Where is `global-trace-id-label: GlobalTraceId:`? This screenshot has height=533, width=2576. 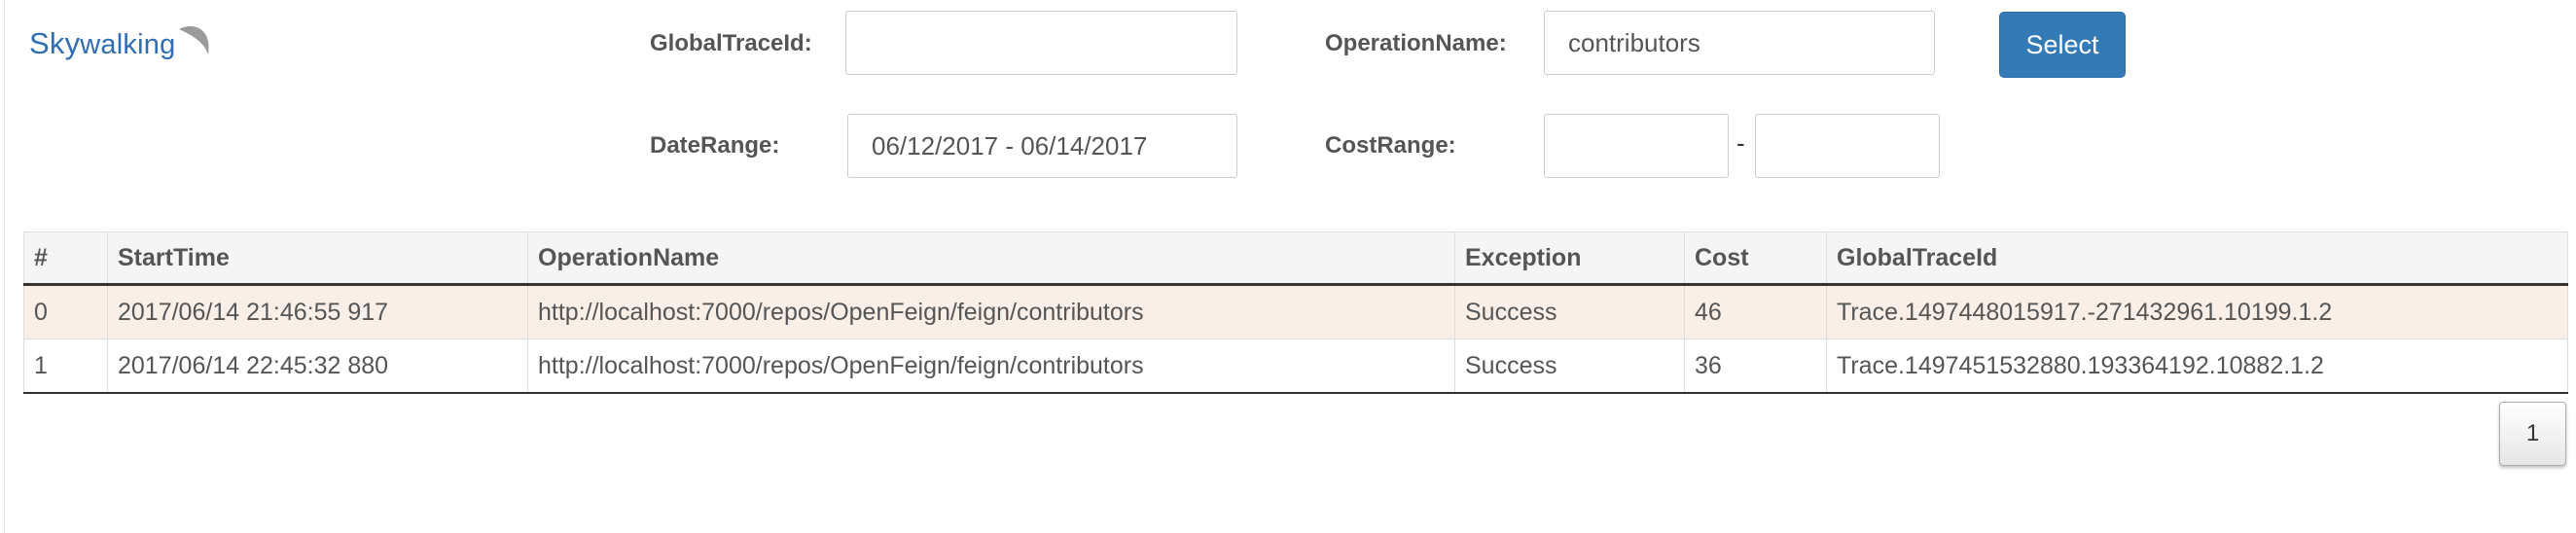
global-trace-id-label: GlobalTraceId: is located at coordinates (731, 43).